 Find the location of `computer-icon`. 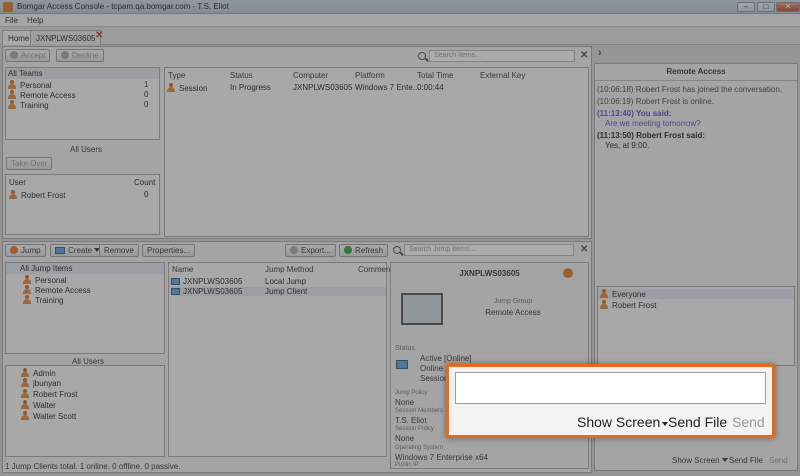

computer-icon is located at coordinates (175, 291).